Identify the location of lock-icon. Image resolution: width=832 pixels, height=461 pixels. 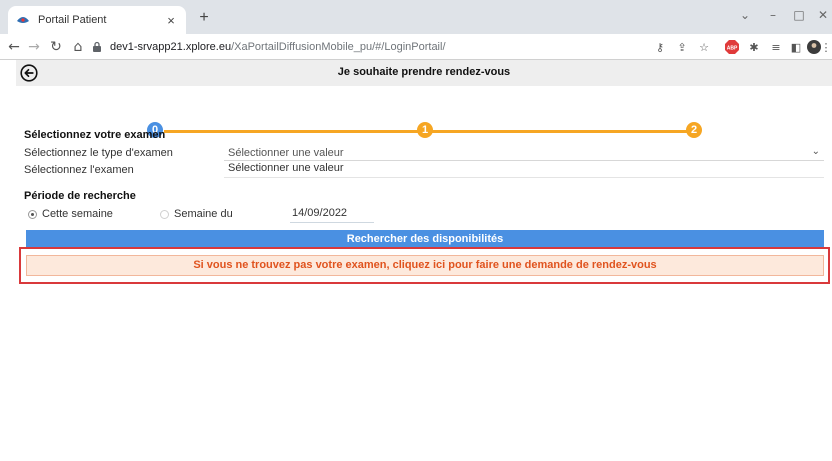
(97, 46).